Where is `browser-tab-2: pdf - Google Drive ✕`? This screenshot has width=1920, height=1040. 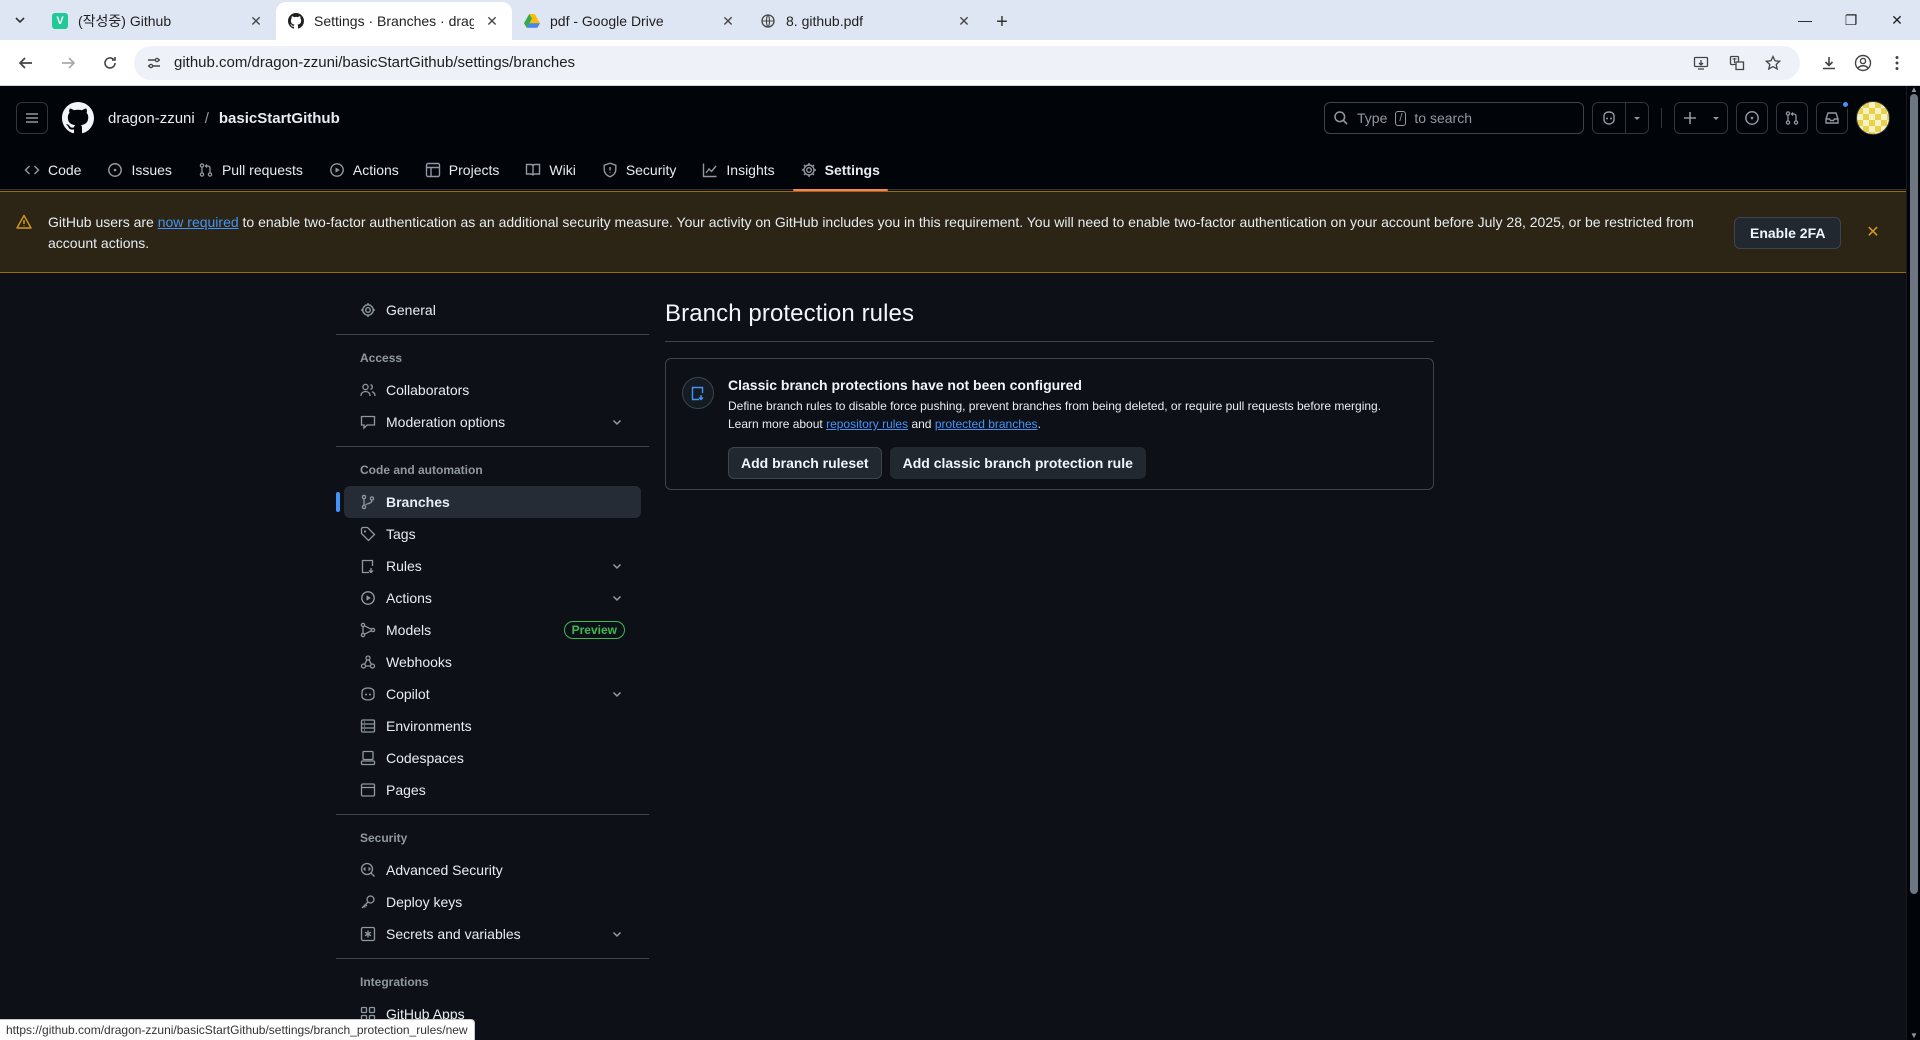 browser-tab-2: pdf - Google Drive ✕ is located at coordinates (630, 21).